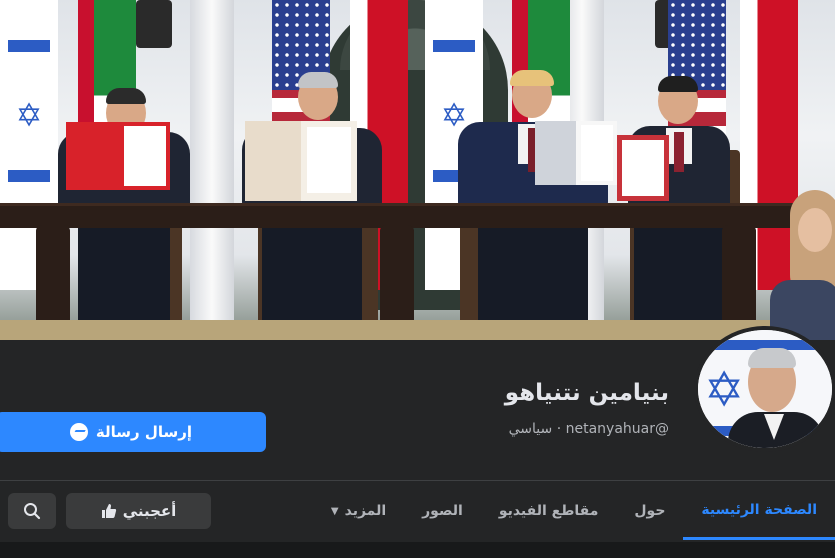 This screenshot has height=558, width=835. Describe the element at coordinates (417, 480) in the screenshot. I see `divider` at that location.